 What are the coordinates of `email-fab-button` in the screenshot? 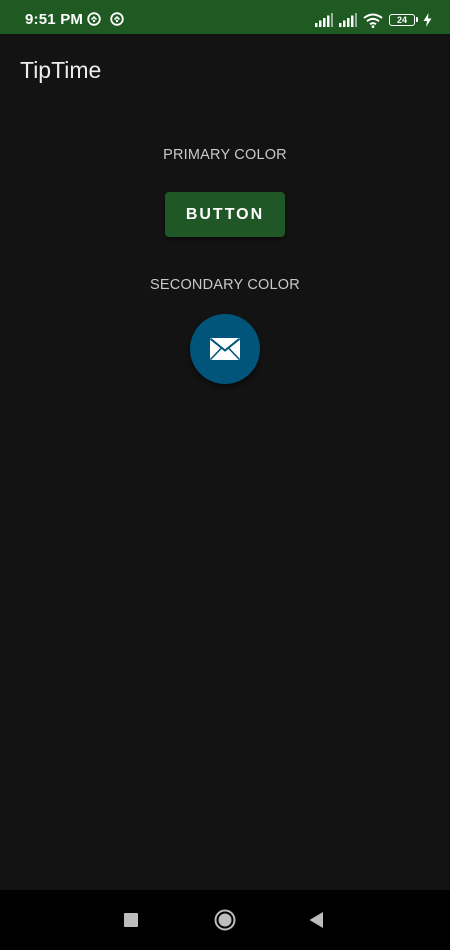 It's located at (225, 349).